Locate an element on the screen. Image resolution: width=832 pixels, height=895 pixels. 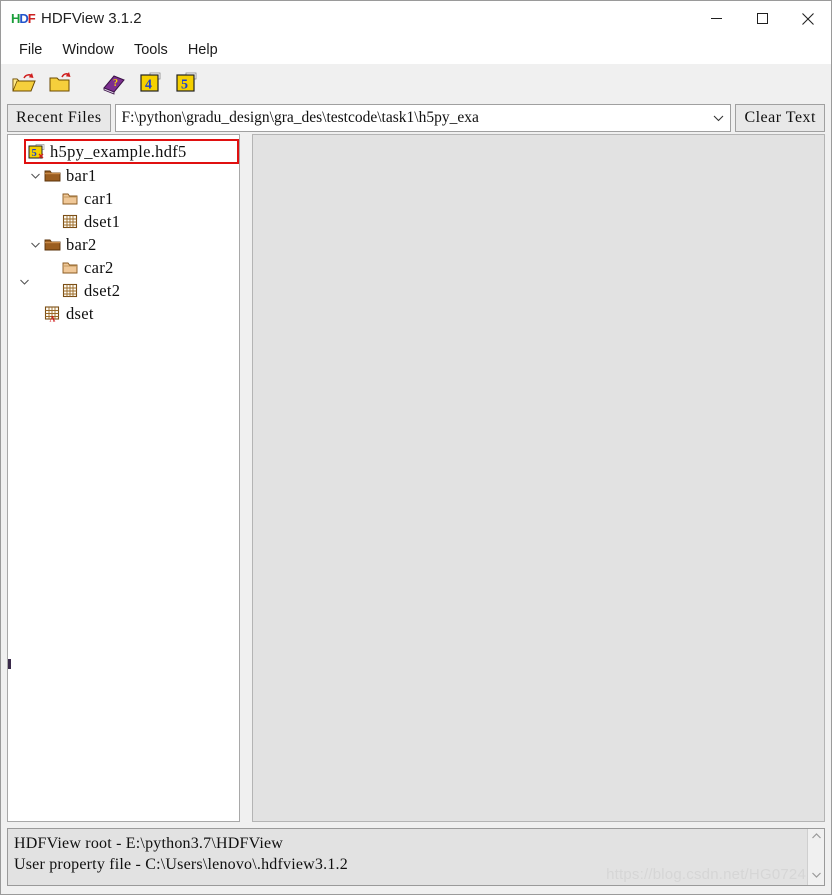
hdf5-library-icon: 5 is located at coordinates (186, 82).